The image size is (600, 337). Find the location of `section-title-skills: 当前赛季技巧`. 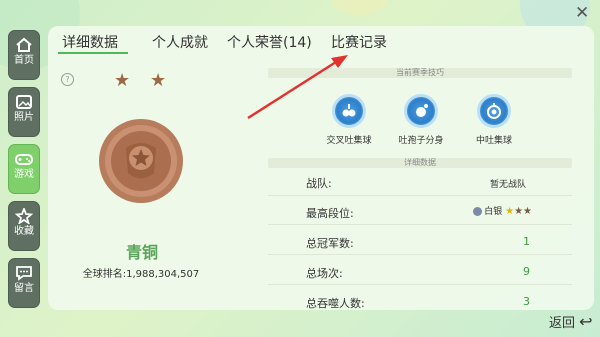

section-title-skills: 当前赛季技巧 is located at coordinates (420, 73).